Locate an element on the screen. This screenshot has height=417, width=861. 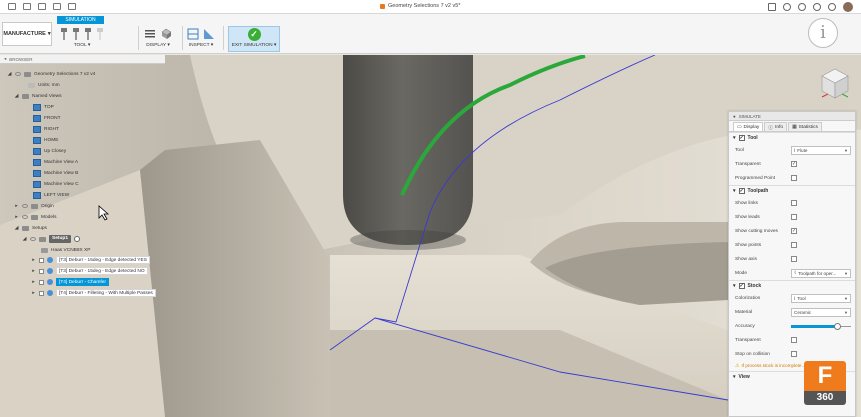
tab-simulation: SIMULATION is located at coordinates (80, 20).